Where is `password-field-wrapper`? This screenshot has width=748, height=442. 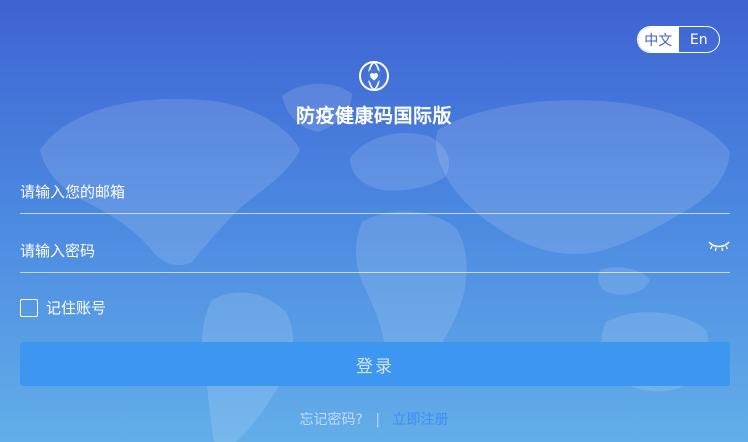
password-field-wrapper is located at coordinates (375, 251).